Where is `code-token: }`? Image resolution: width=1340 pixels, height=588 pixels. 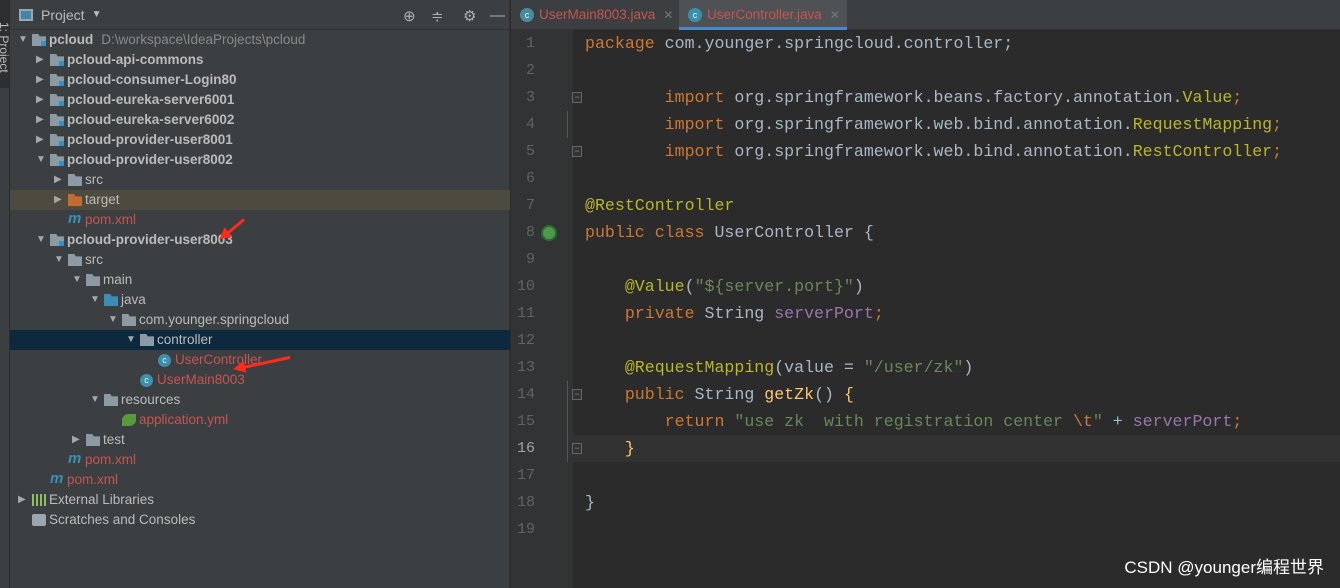
code-token: } is located at coordinates (590, 502).